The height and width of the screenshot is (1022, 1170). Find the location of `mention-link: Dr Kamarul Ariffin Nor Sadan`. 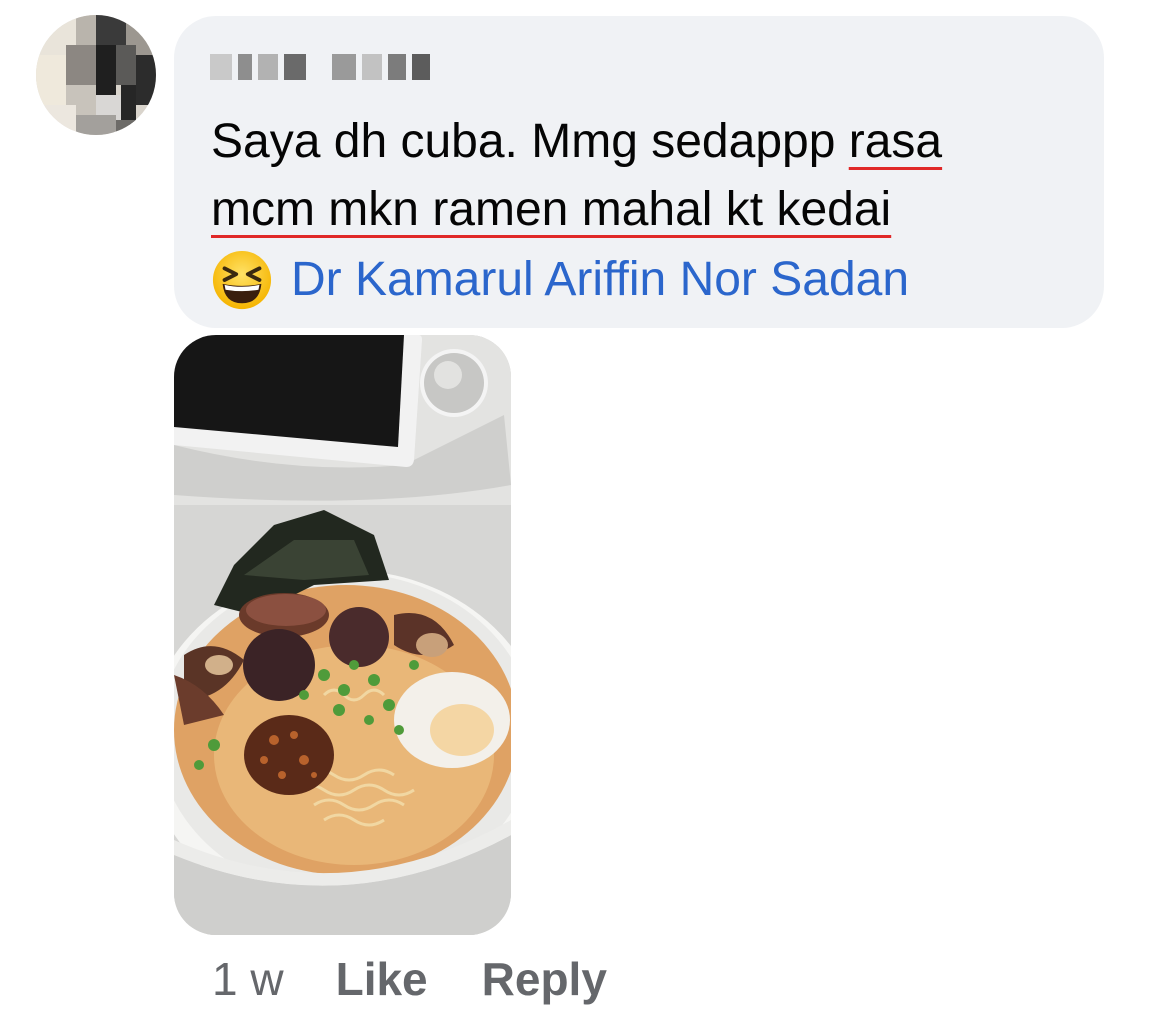

mention-link: Dr Kamarul Ariffin Nor Sadan is located at coordinates (600, 280).